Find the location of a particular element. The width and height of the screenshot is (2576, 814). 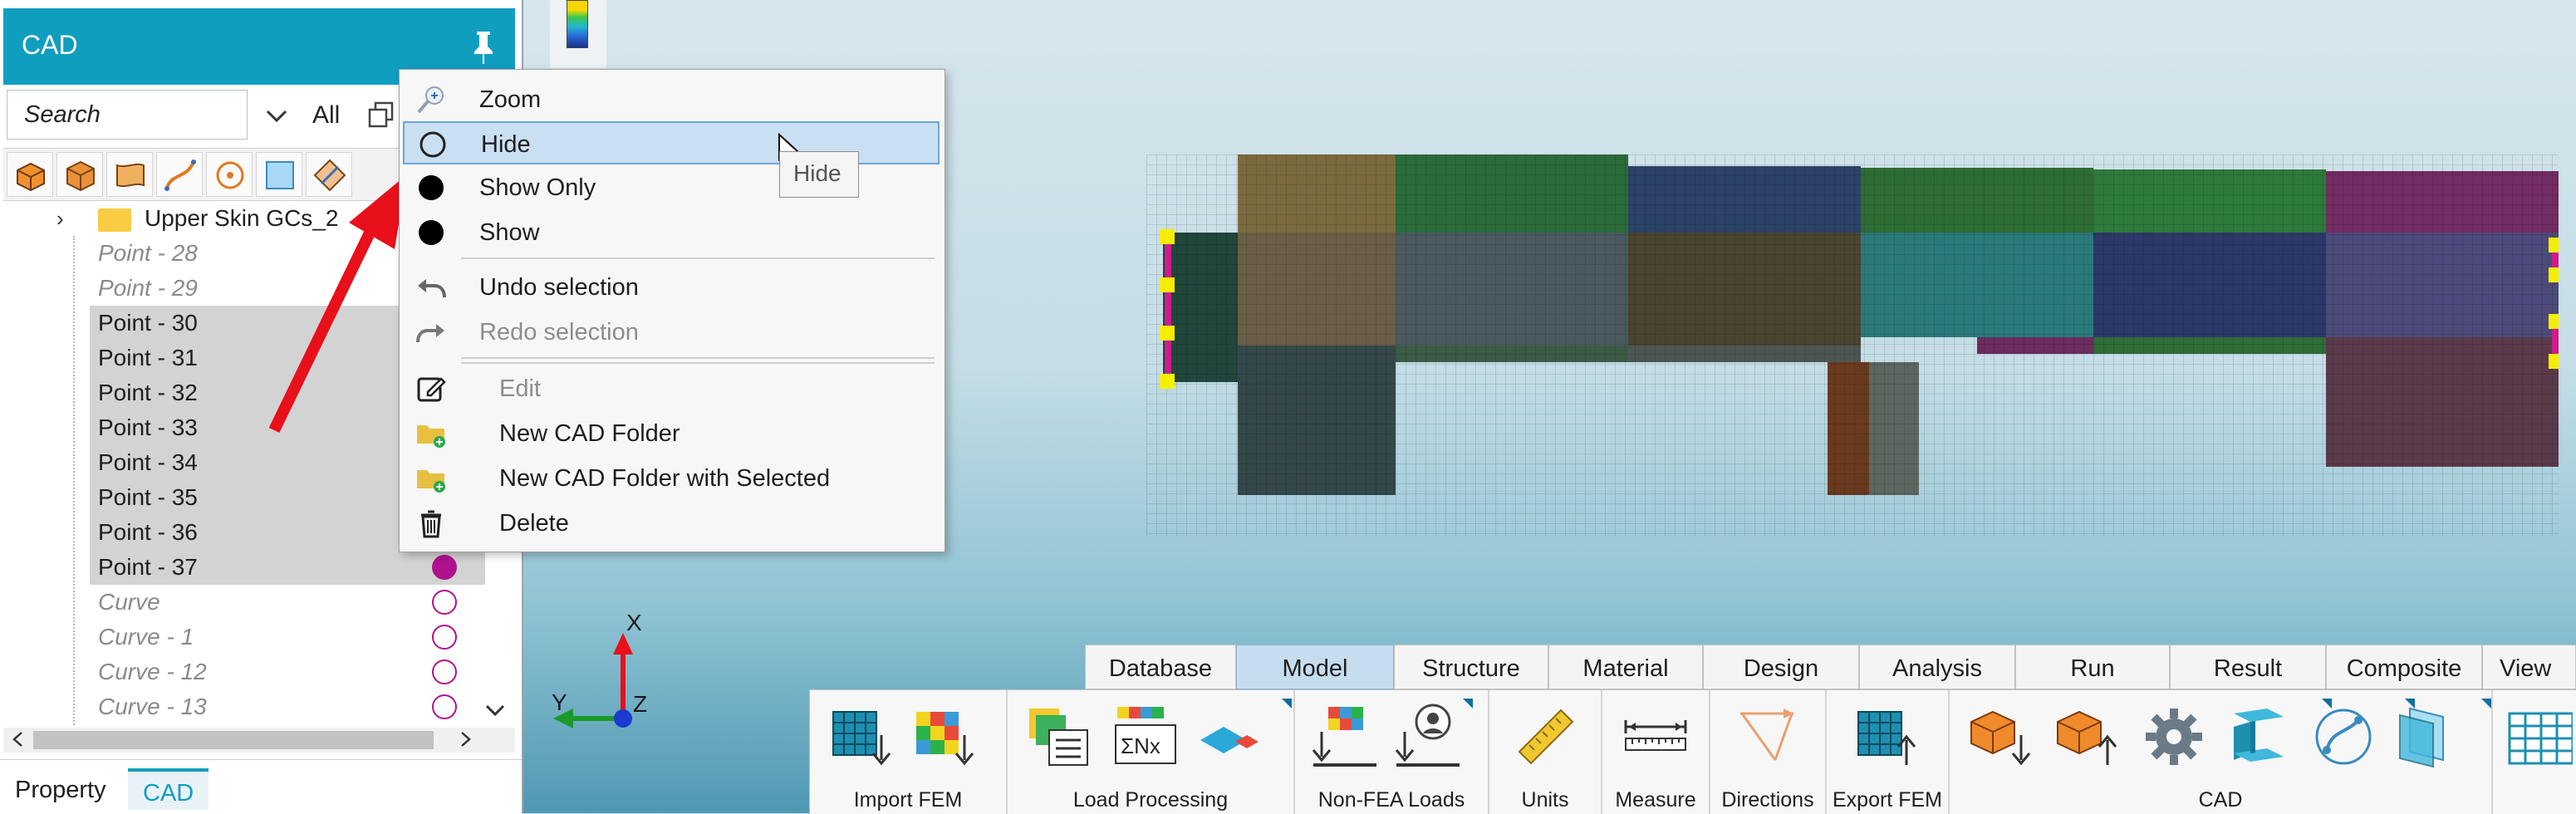

horizontal-scrollbar is located at coordinates (259, 740).